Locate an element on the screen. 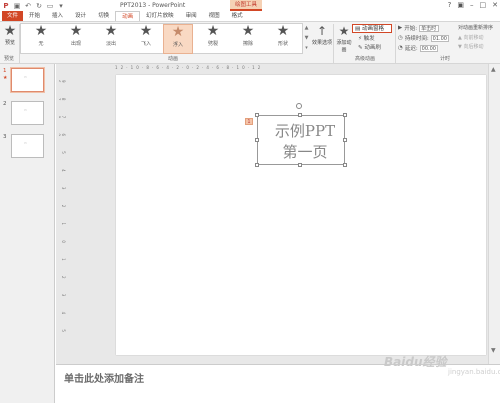 The width and height of the screenshot is (500, 403). animation-wipe: ★ 擦除 is located at coordinates (248, 35).